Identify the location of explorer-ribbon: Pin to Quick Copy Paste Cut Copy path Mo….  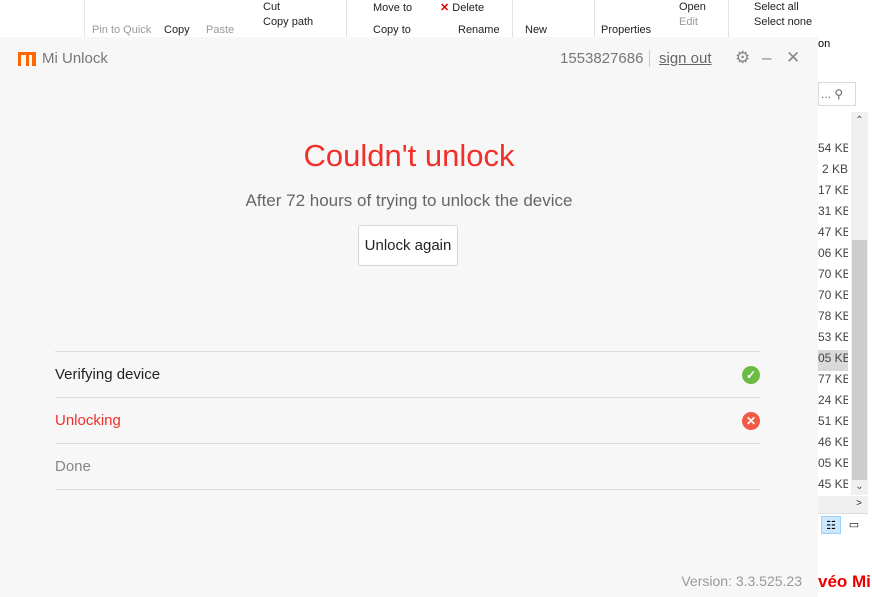
(436, 18).